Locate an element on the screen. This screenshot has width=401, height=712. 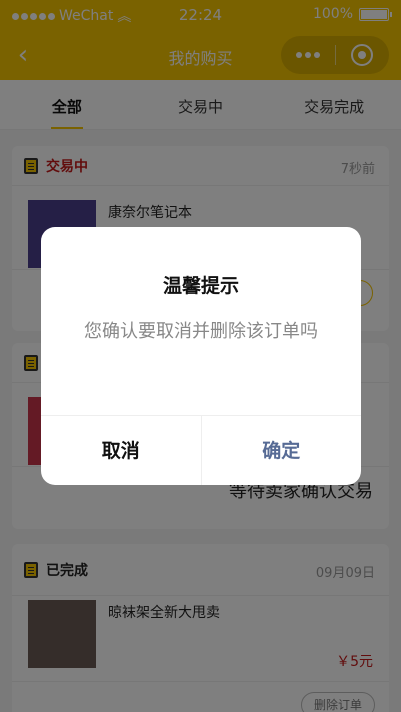
confirm-button: 确定 is located at coordinates (282, 450).